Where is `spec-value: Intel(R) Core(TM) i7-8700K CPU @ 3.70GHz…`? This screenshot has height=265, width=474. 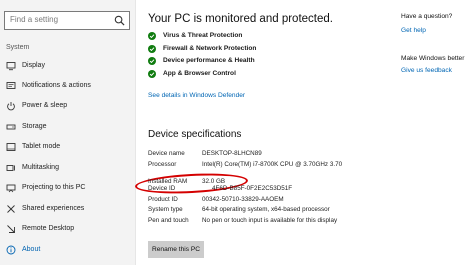 spec-value: Intel(R) Core(TM) i7-8700K CPU @ 3.70GHz… is located at coordinates (272, 164).